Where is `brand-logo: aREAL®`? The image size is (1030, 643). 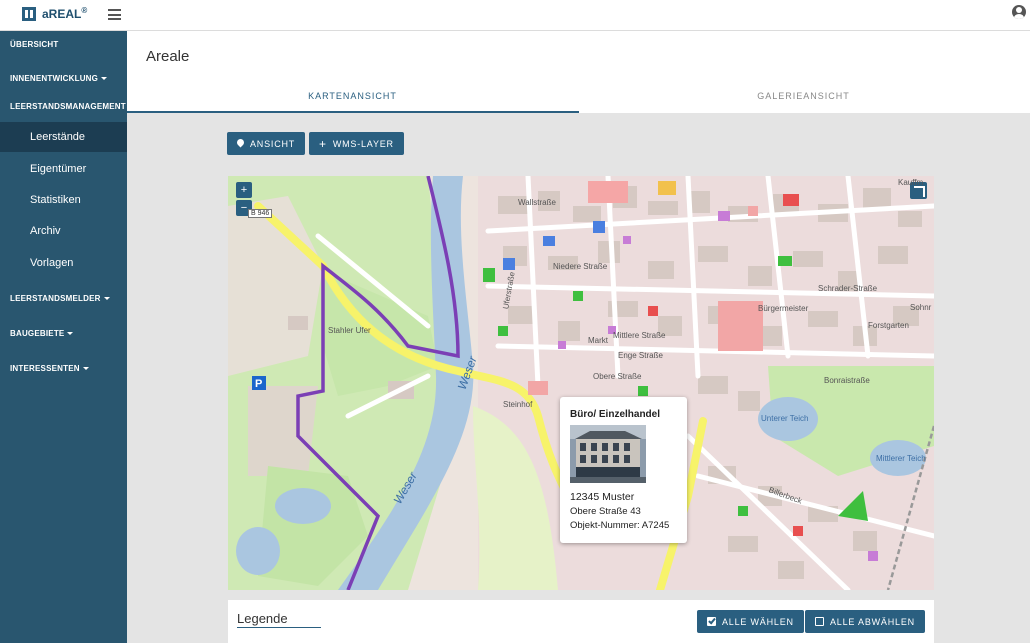
brand-logo: aREAL® is located at coordinates (54, 13).